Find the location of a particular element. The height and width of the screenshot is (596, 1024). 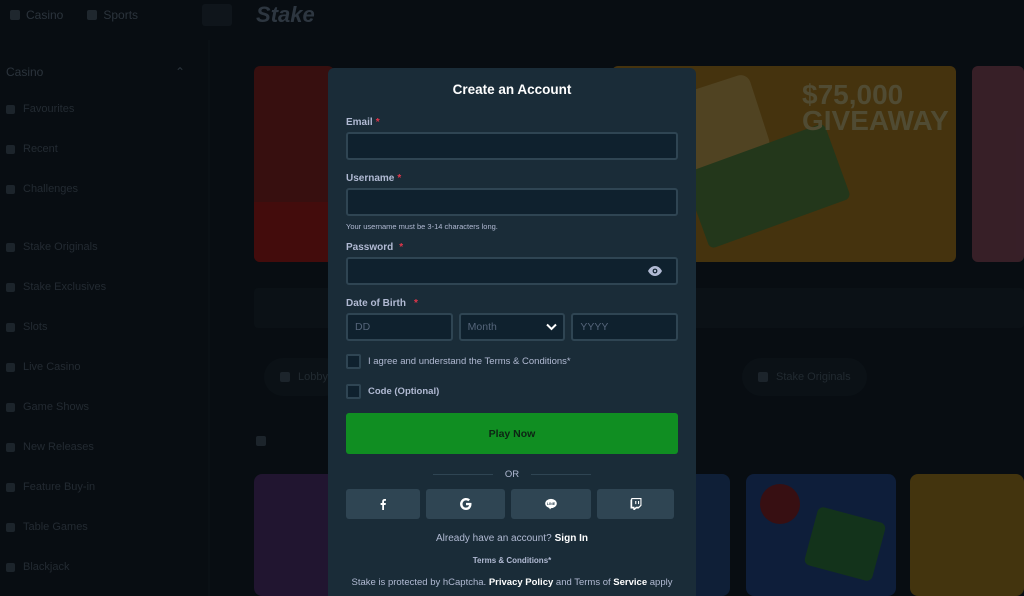

terms-of-service-link: Service is located at coordinates (630, 582).